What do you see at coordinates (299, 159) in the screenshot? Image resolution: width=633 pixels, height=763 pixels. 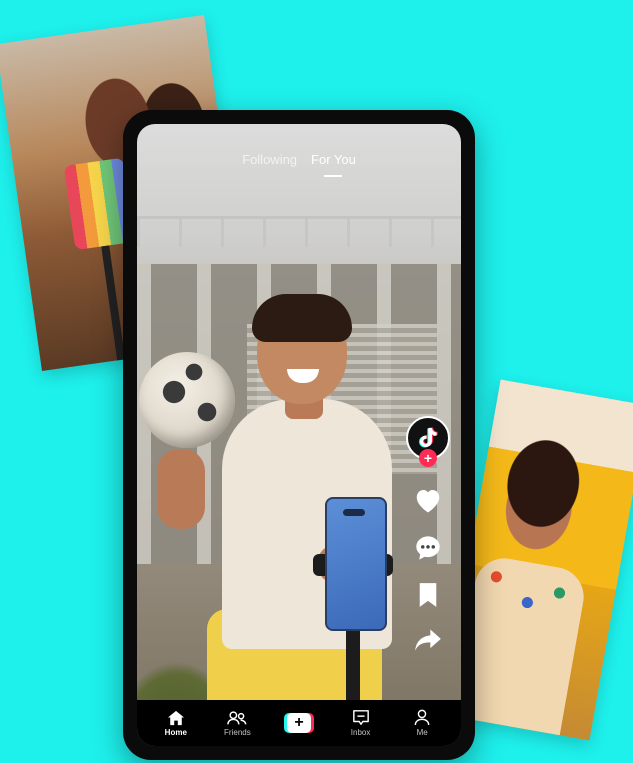 I see `feed-tabs: Following For You` at bounding box center [299, 159].